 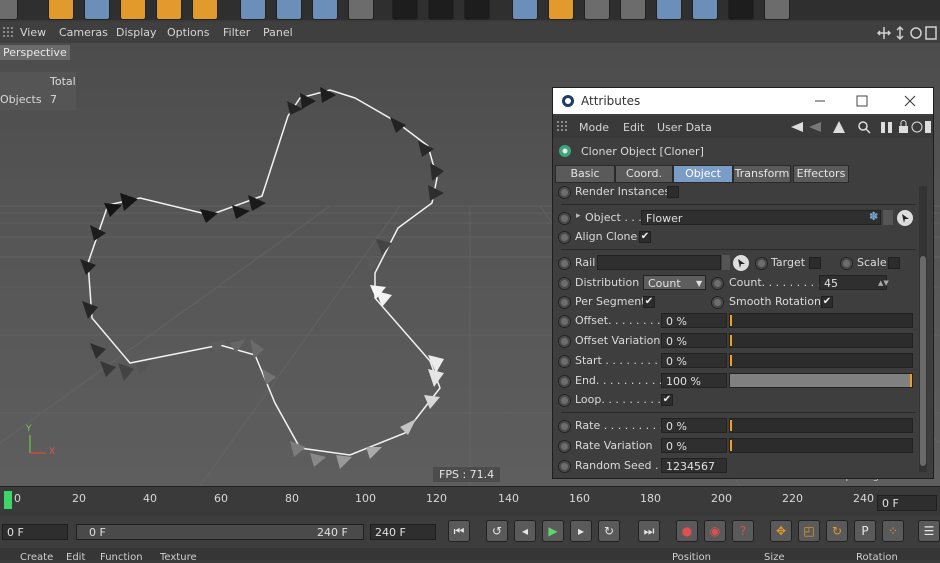 What do you see at coordinates (133, 10) in the screenshot?
I see `scale-tool-icon` at bounding box center [133, 10].